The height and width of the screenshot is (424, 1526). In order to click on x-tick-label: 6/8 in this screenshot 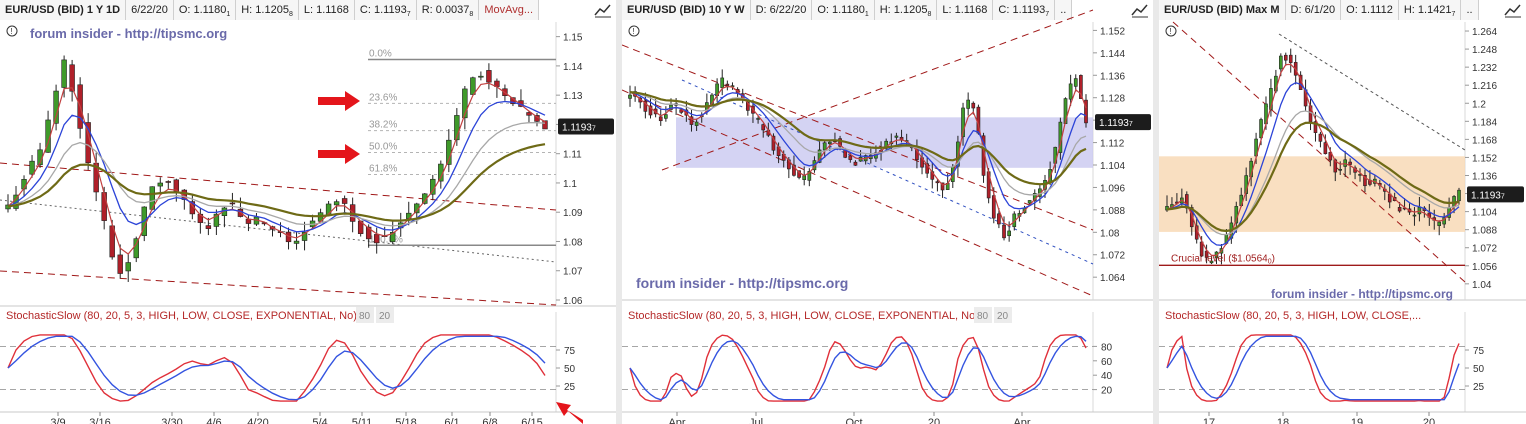, I will do `click(489, 420)`.